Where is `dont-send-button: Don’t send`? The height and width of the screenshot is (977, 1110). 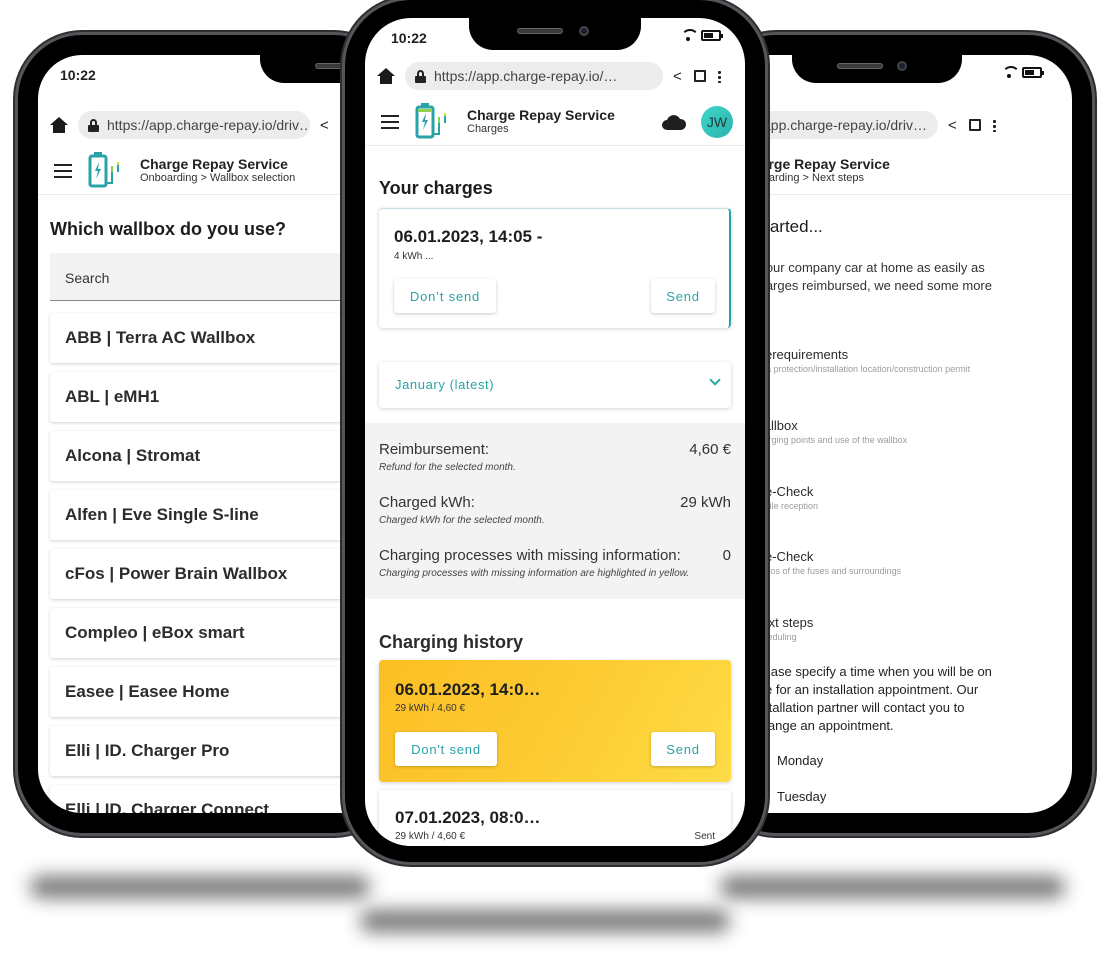
dont-send-button: Don’t send is located at coordinates (445, 296).